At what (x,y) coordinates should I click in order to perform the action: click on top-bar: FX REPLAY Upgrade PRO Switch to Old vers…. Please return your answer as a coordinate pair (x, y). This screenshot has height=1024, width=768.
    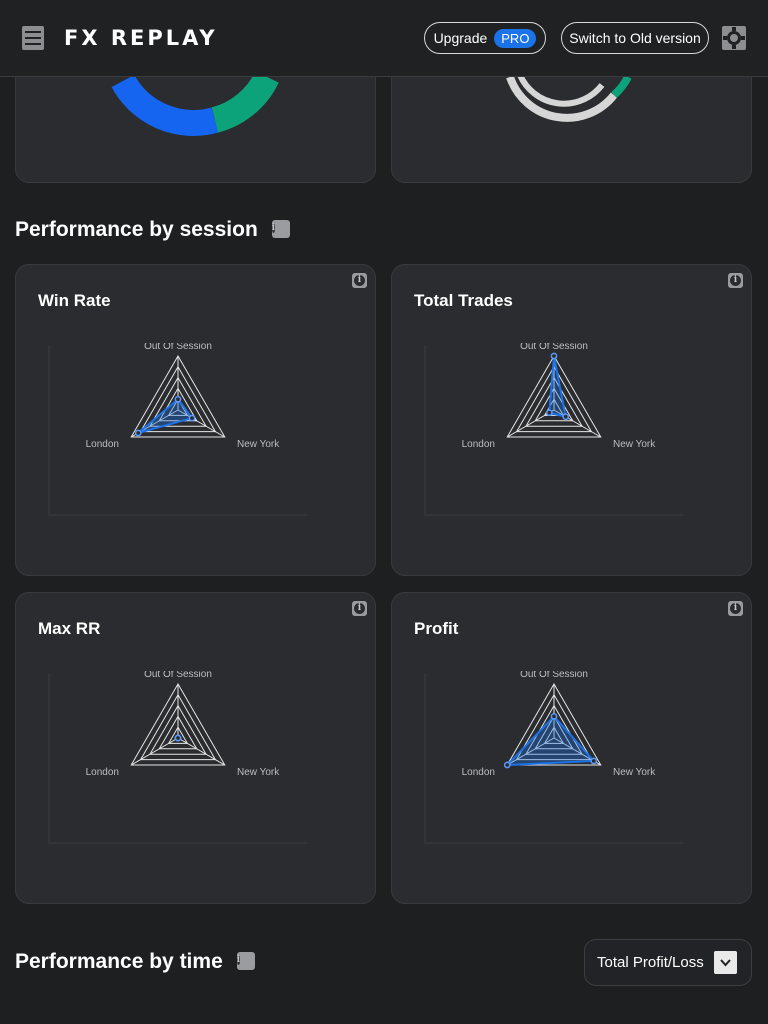
    Looking at the image, I should click on (384, 38).